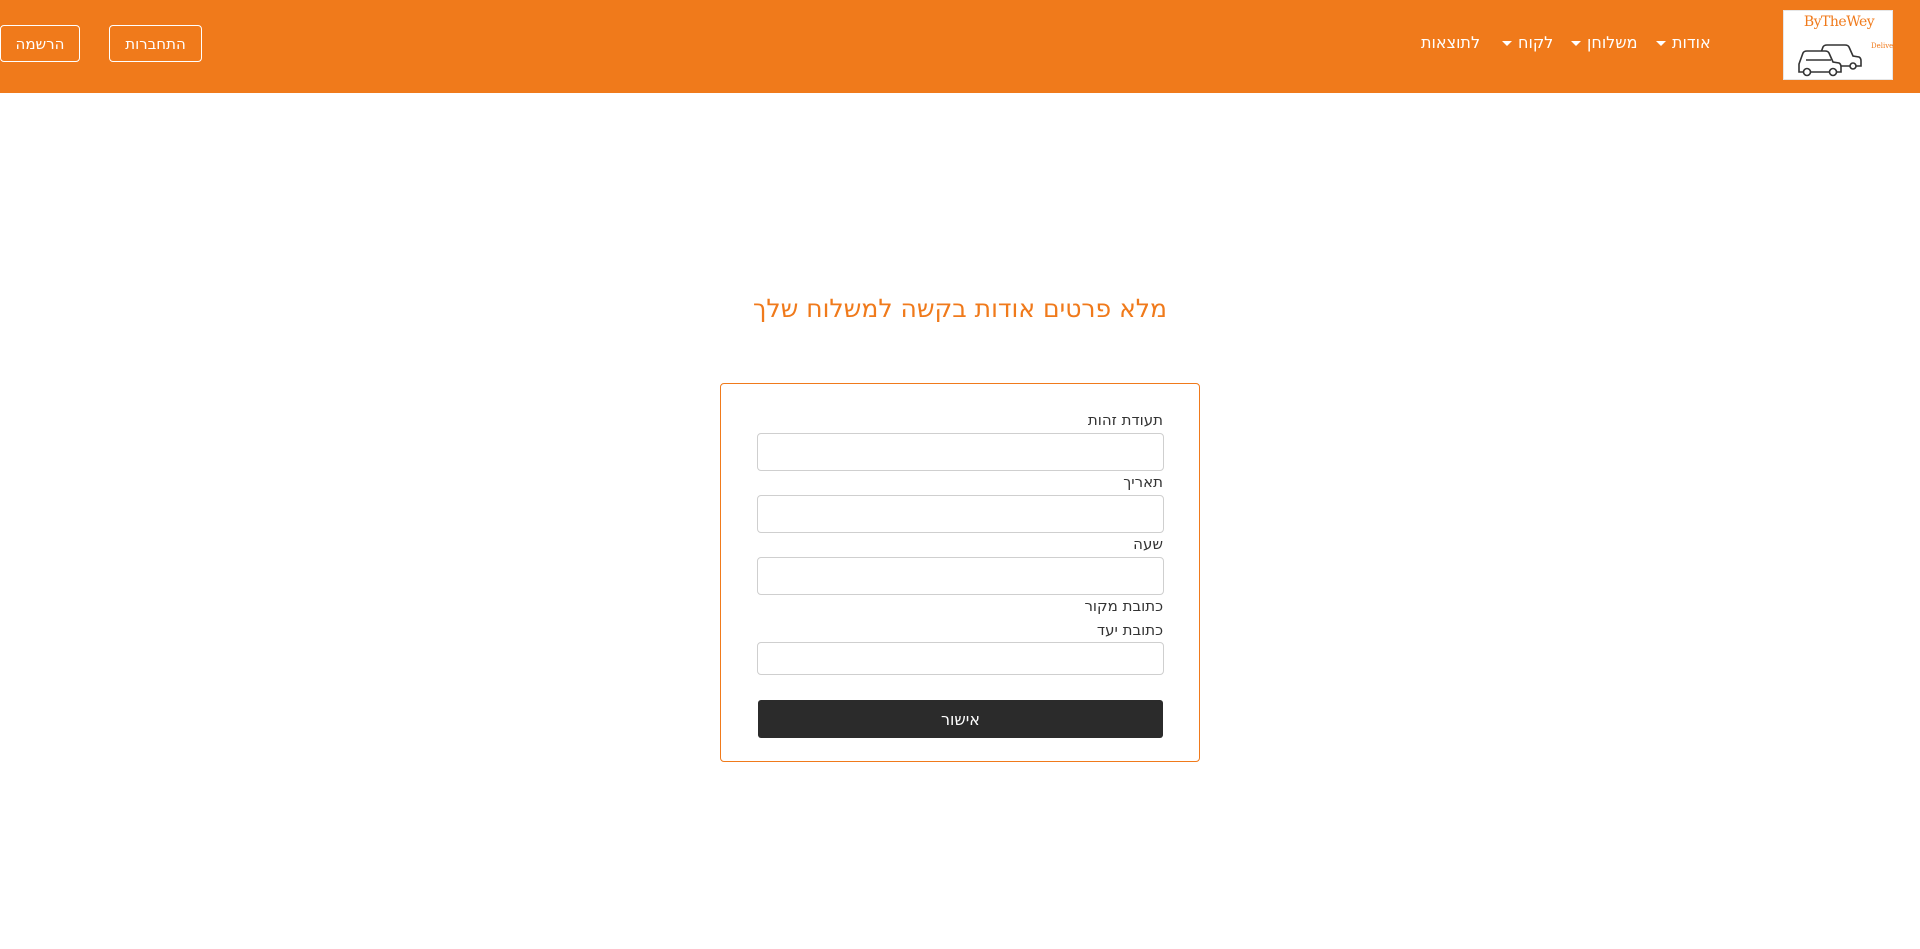  I want to click on id-number-input, so click(960, 452).